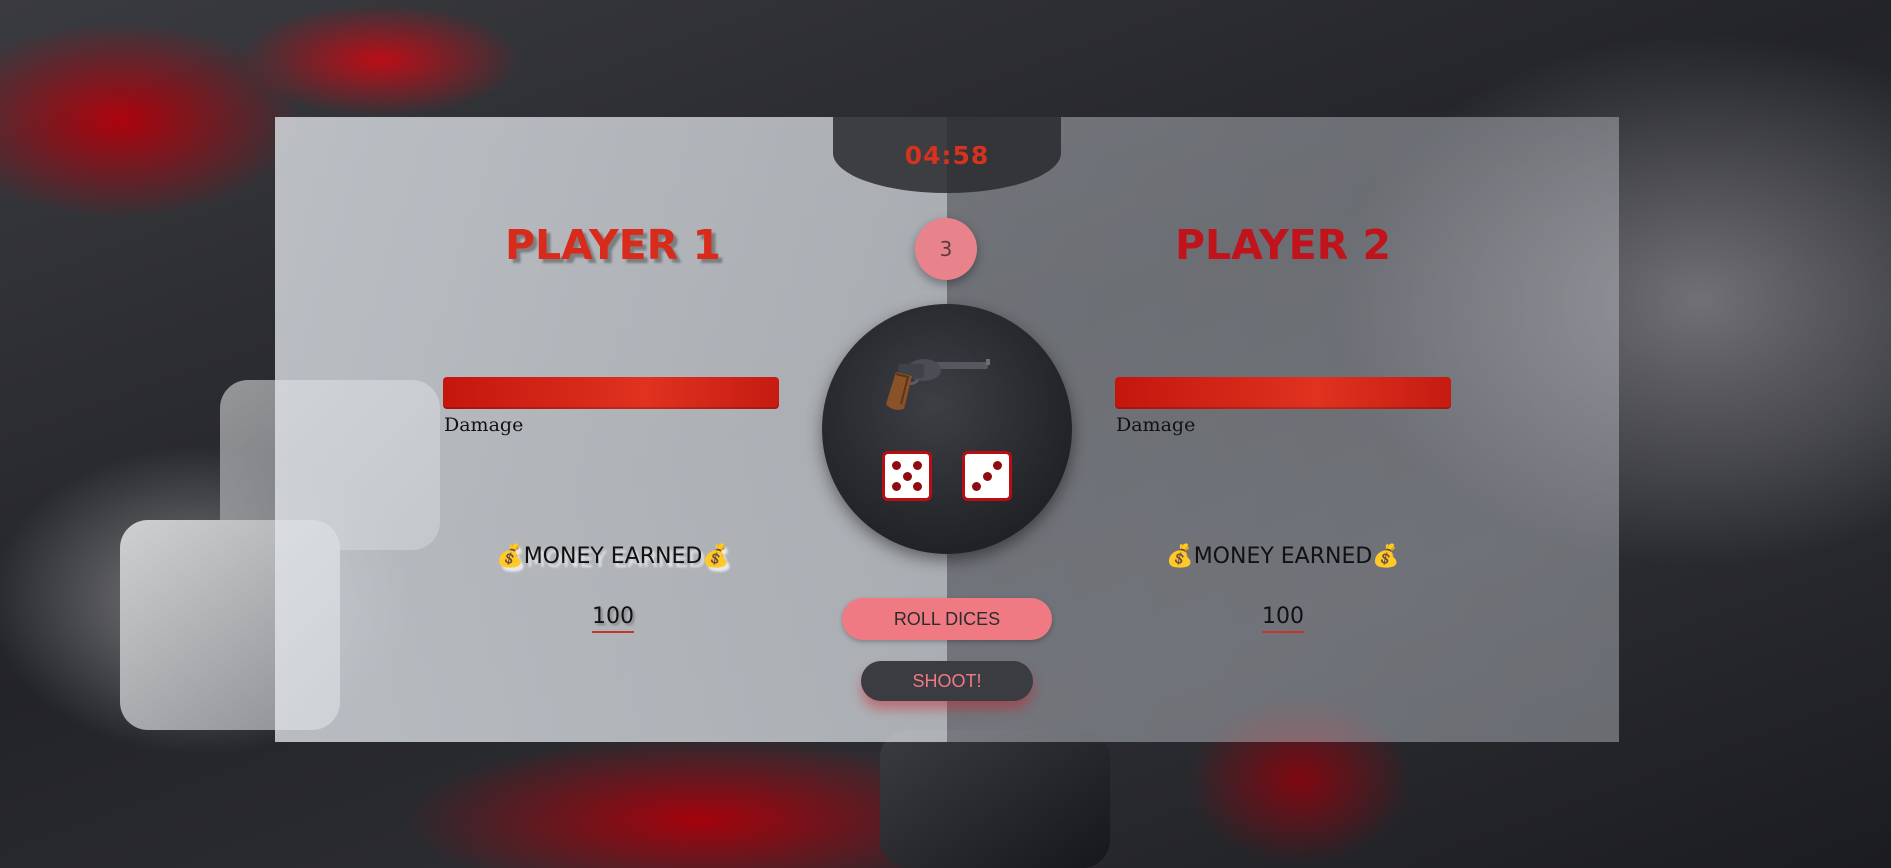 The height and width of the screenshot is (868, 1891). What do you see at coordinates (947, 681) in the screenshot?
I see `shoot-button: SHOOT!` at bounding box center [947, 681].